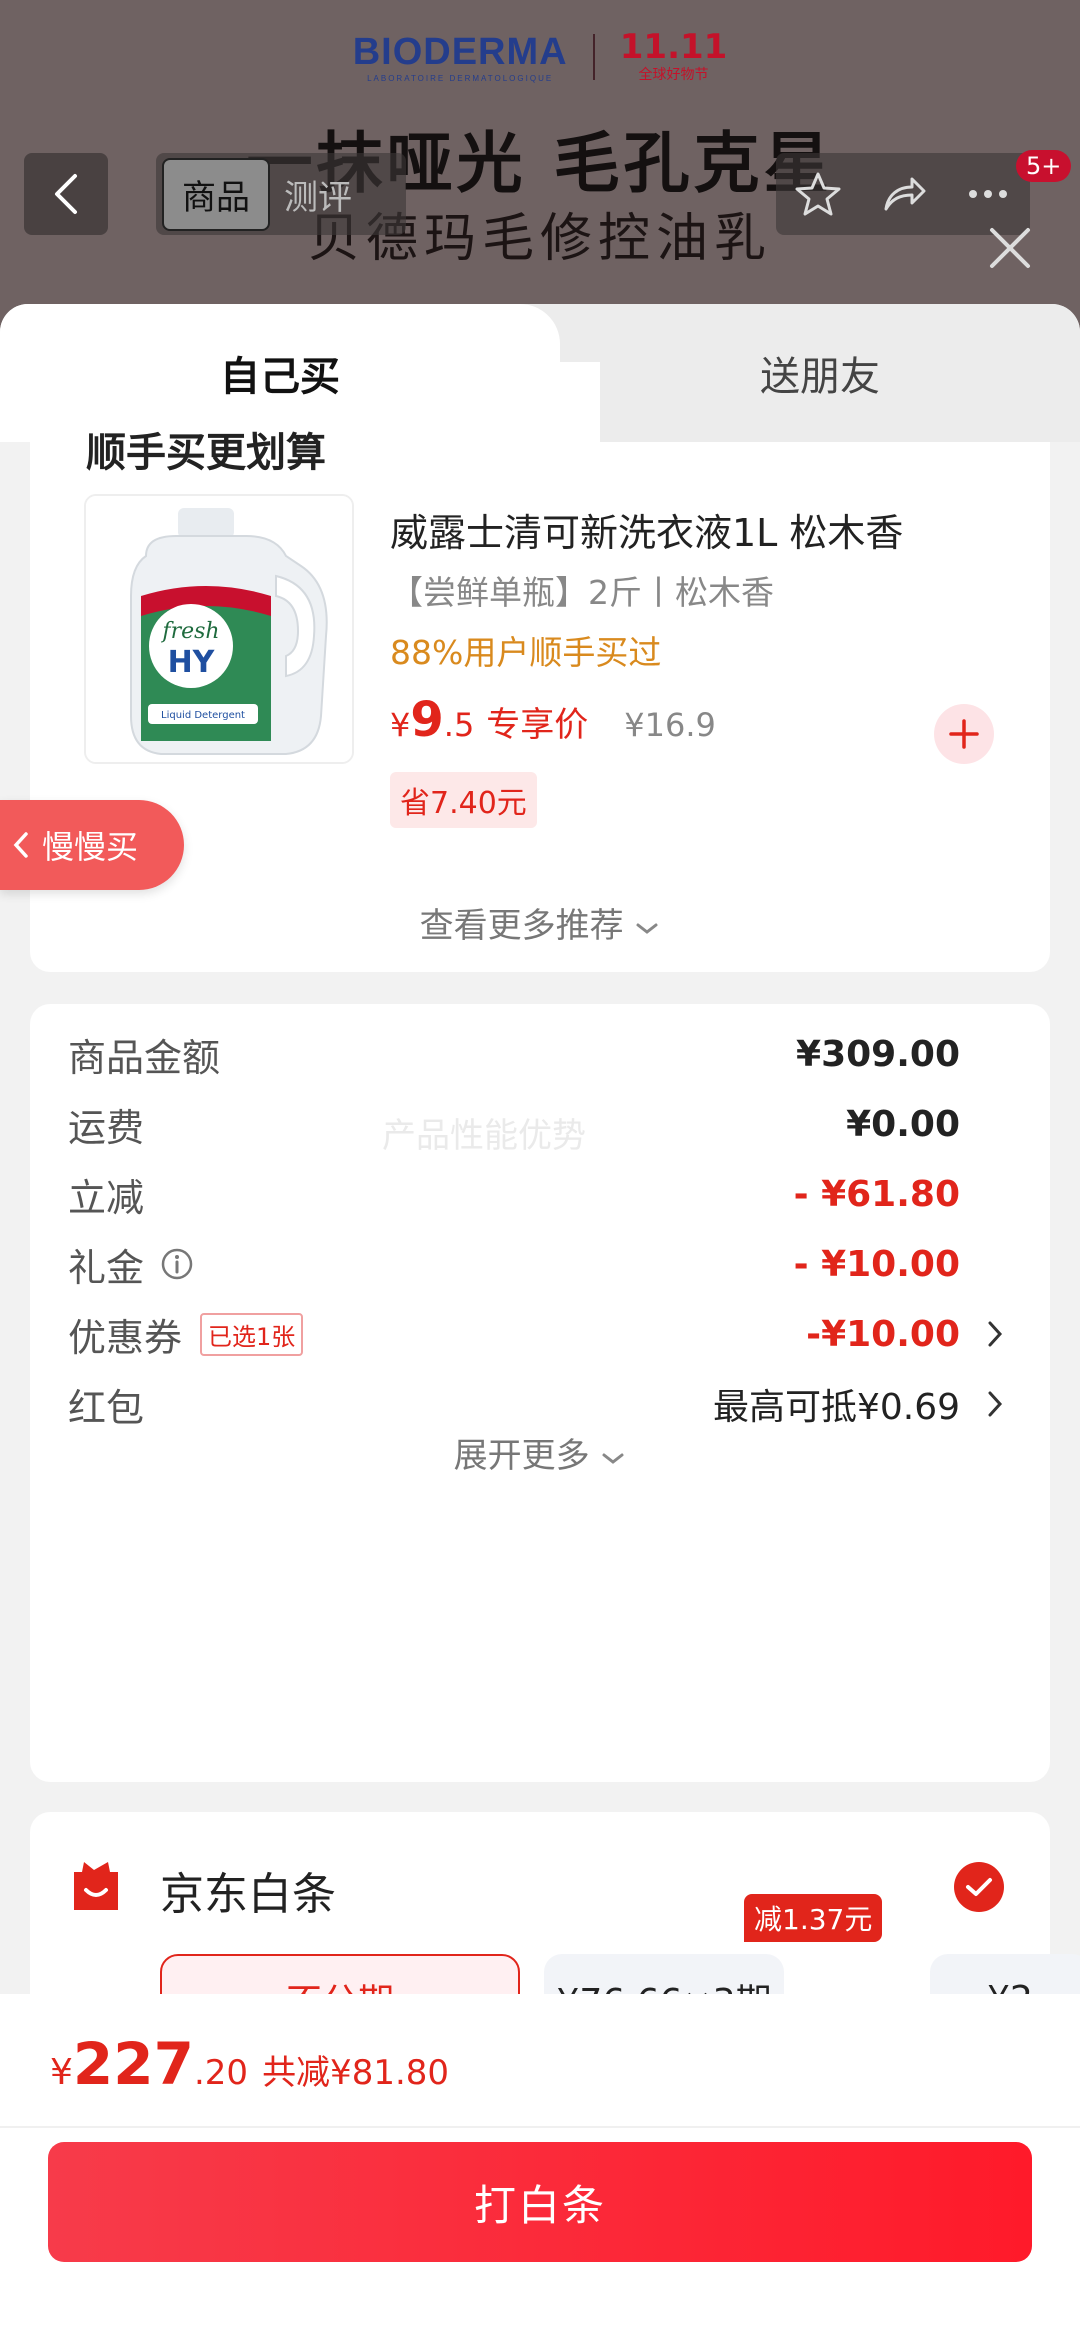 The width and height of the screenshot is (1080, 2344). What do you see at coordinates (514, 1126) in the screenshot?
I see `summary-row-shipping: 运费 ¥0.00` at bounding box center [514, 1126].